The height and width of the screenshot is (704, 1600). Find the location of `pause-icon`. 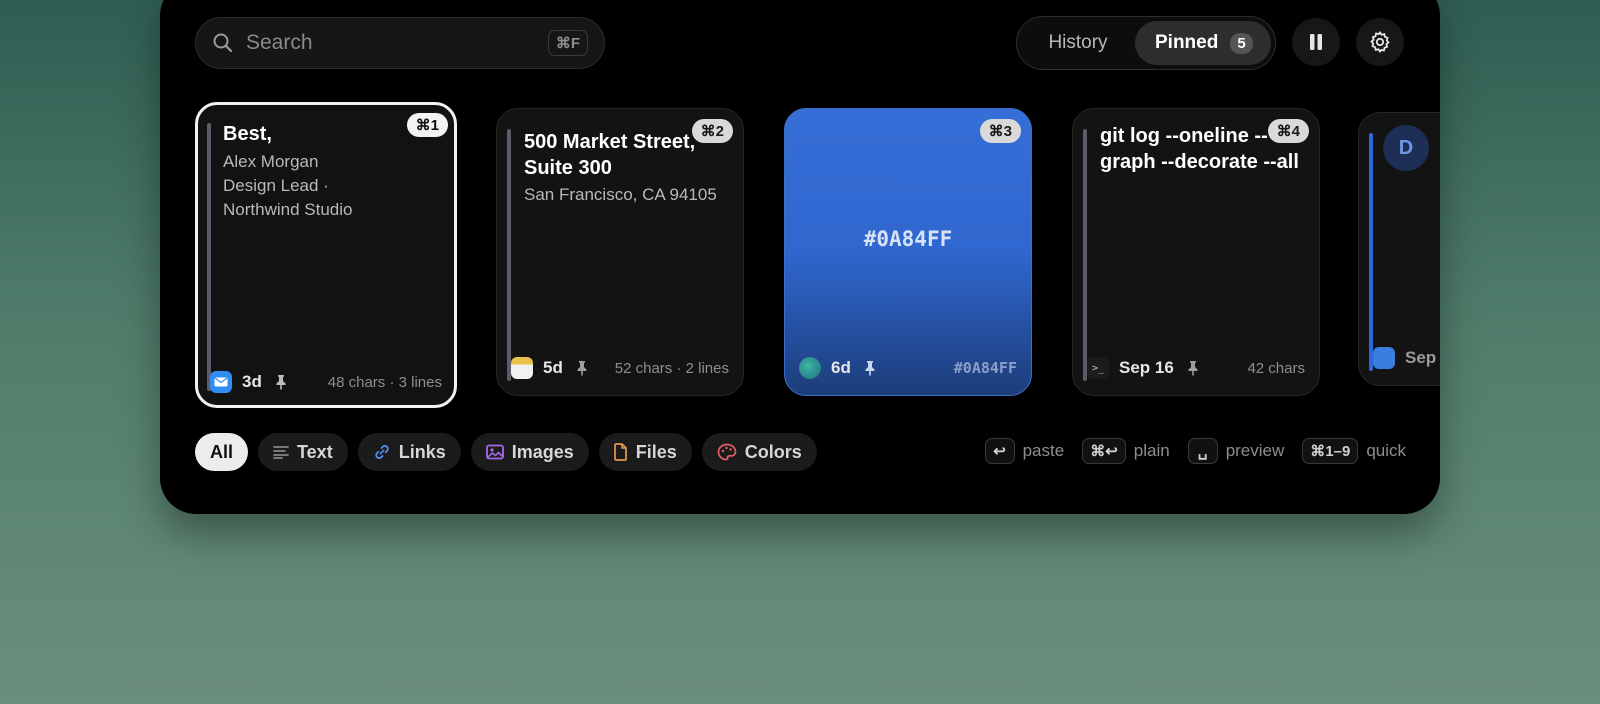

pause-icon is located at coordinates (1316, 42).